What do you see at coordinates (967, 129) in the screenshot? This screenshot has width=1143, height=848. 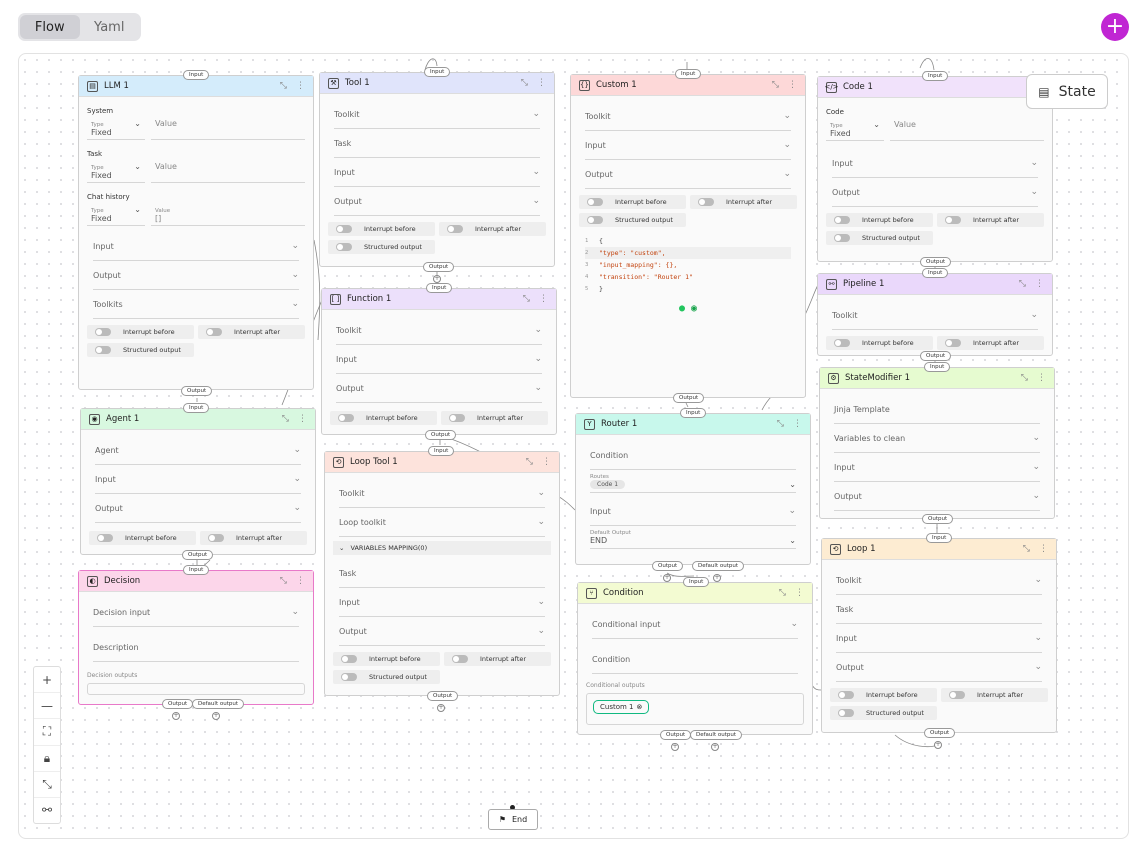 I see `code-value-input: Value` at bounding box center [967, 129].